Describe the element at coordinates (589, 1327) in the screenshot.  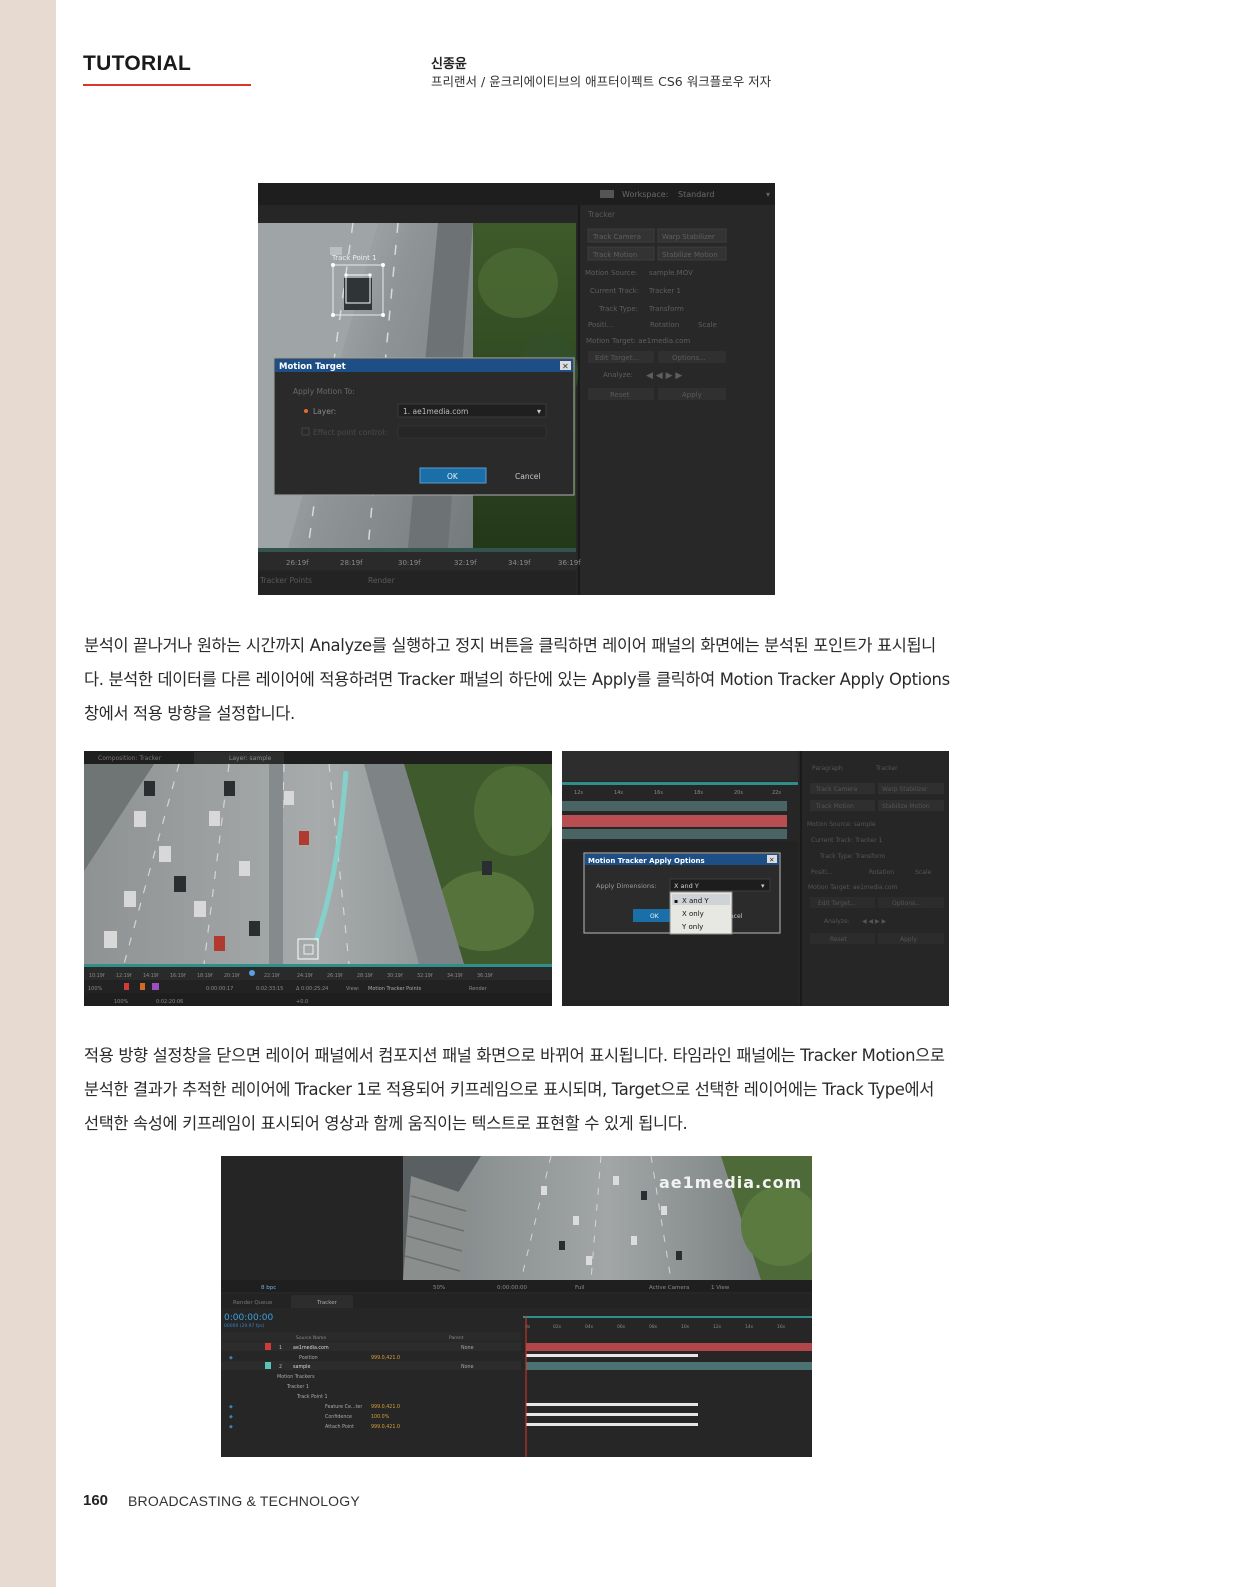
I see `svg-text: 04s` at that location.